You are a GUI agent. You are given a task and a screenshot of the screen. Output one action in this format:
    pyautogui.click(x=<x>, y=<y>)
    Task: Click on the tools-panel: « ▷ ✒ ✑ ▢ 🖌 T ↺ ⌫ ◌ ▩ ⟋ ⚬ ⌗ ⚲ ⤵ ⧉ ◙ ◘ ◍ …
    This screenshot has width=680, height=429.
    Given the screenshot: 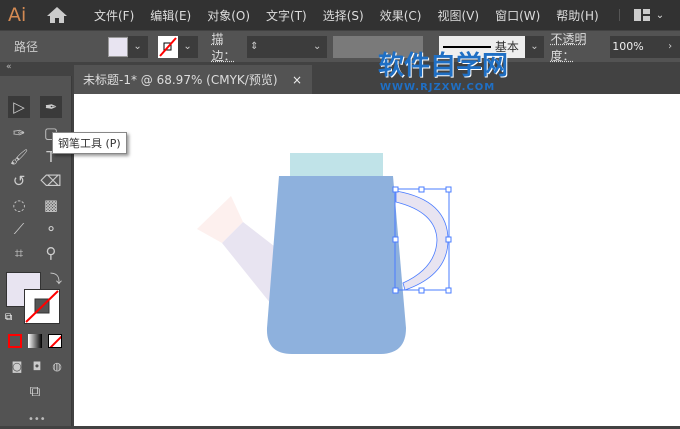 What is the action you would take?
    pyautogui.click(x=36, y=244)
    